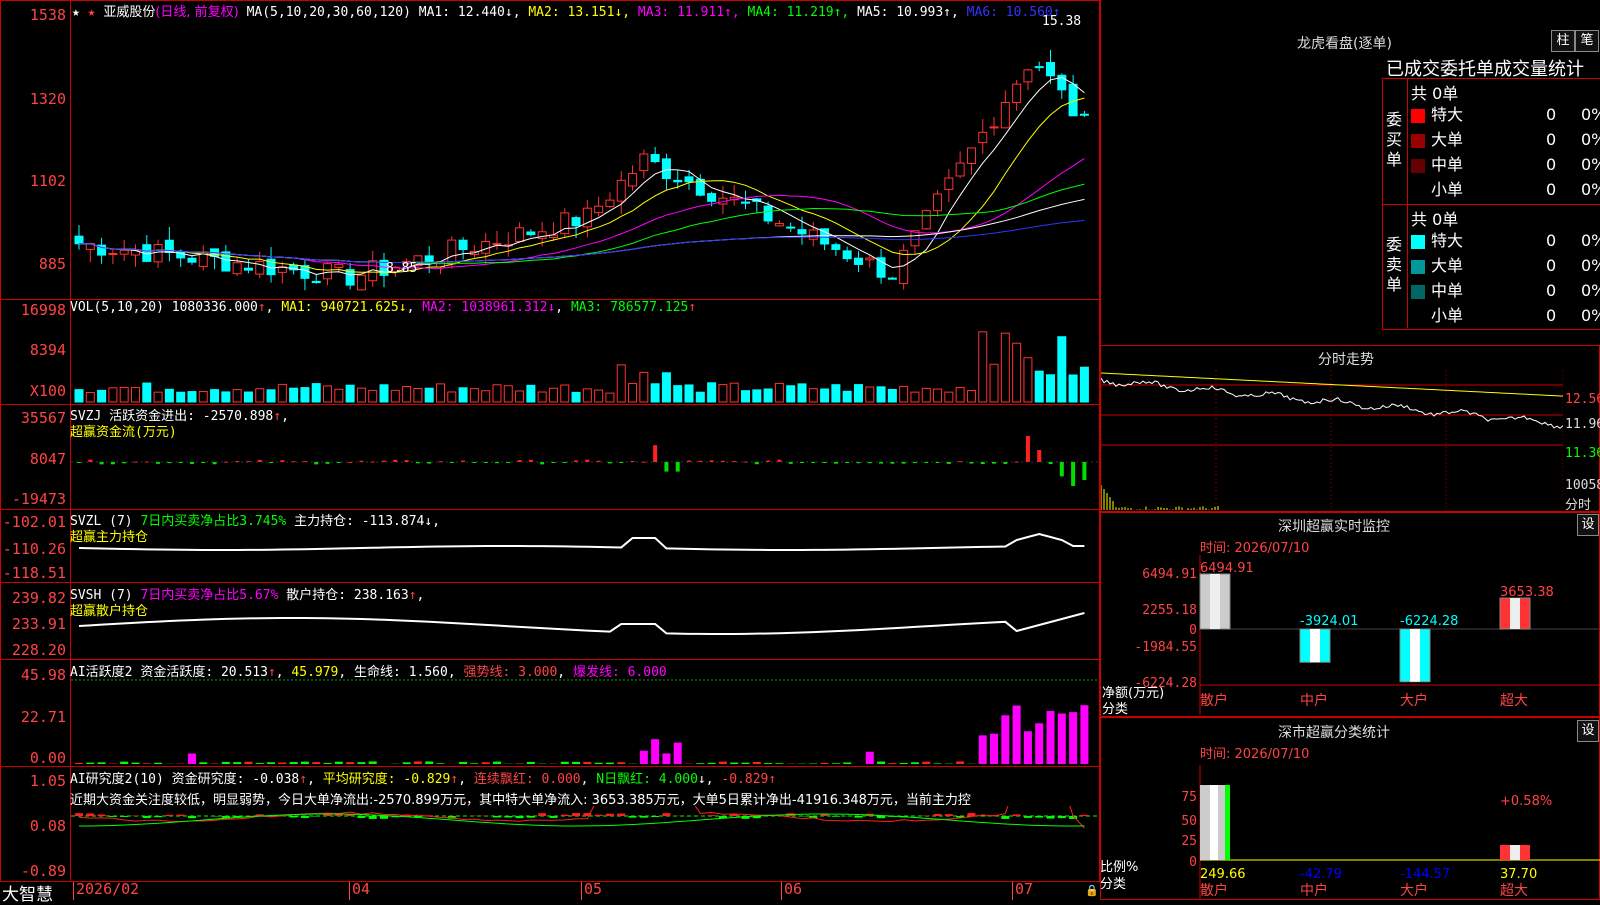 This screenshot has height=905, width=1600. I want to click on intraday-tick-2: 11.36, so click(1582, 453).